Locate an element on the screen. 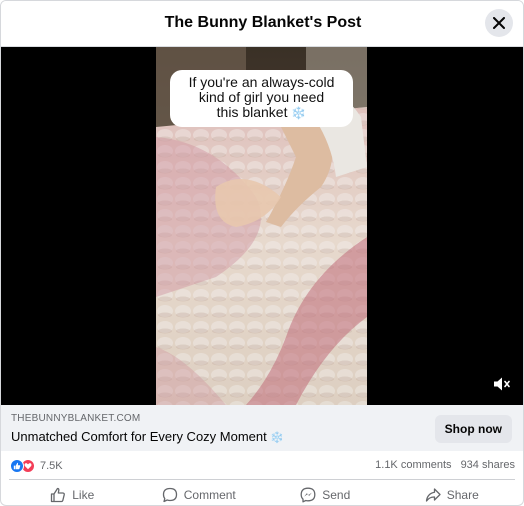 The width and height of the screenshot is (524, 506). share-arrow-icon is located at coordinates (433, 494).